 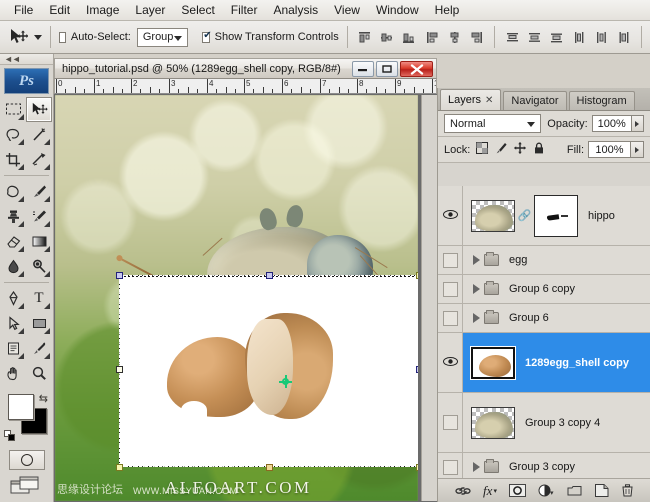 What do you see at coordinates (637, 149) in the screenshot?
I see `fill-slider-button` at bounding box center [637, 149].